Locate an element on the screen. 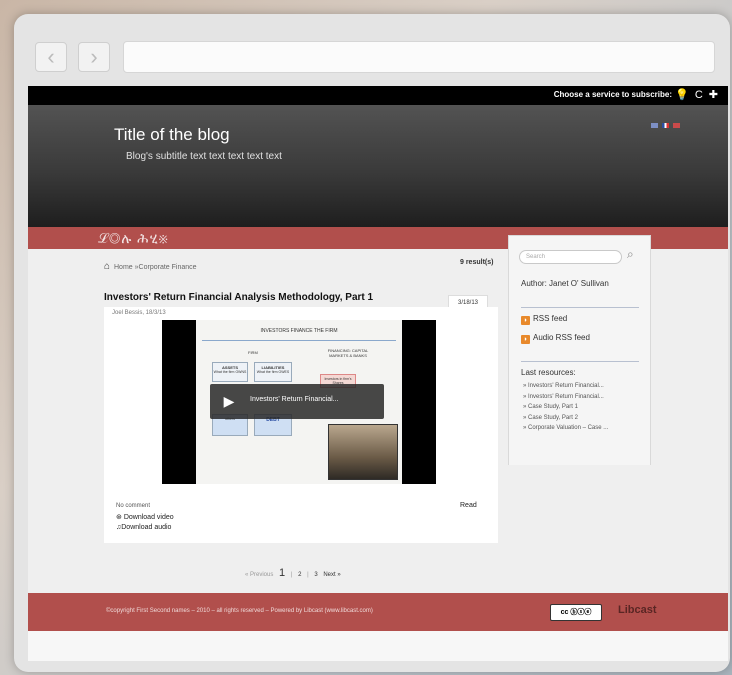 The height and width of the screenshot is (675, 732). search-input: Search is located at coordinates (570, 257).